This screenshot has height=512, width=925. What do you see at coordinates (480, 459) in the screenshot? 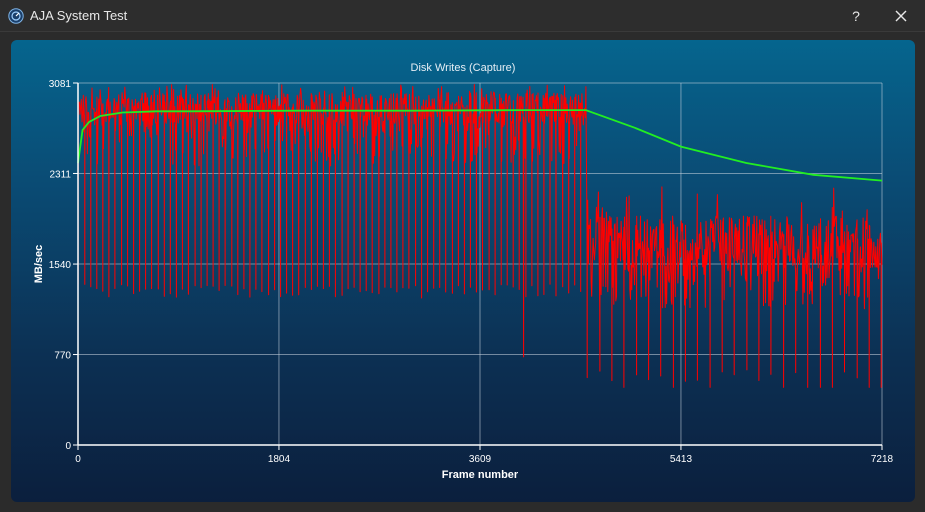
I see `x-tick-label: 3609` at bounding box center [480, 459].